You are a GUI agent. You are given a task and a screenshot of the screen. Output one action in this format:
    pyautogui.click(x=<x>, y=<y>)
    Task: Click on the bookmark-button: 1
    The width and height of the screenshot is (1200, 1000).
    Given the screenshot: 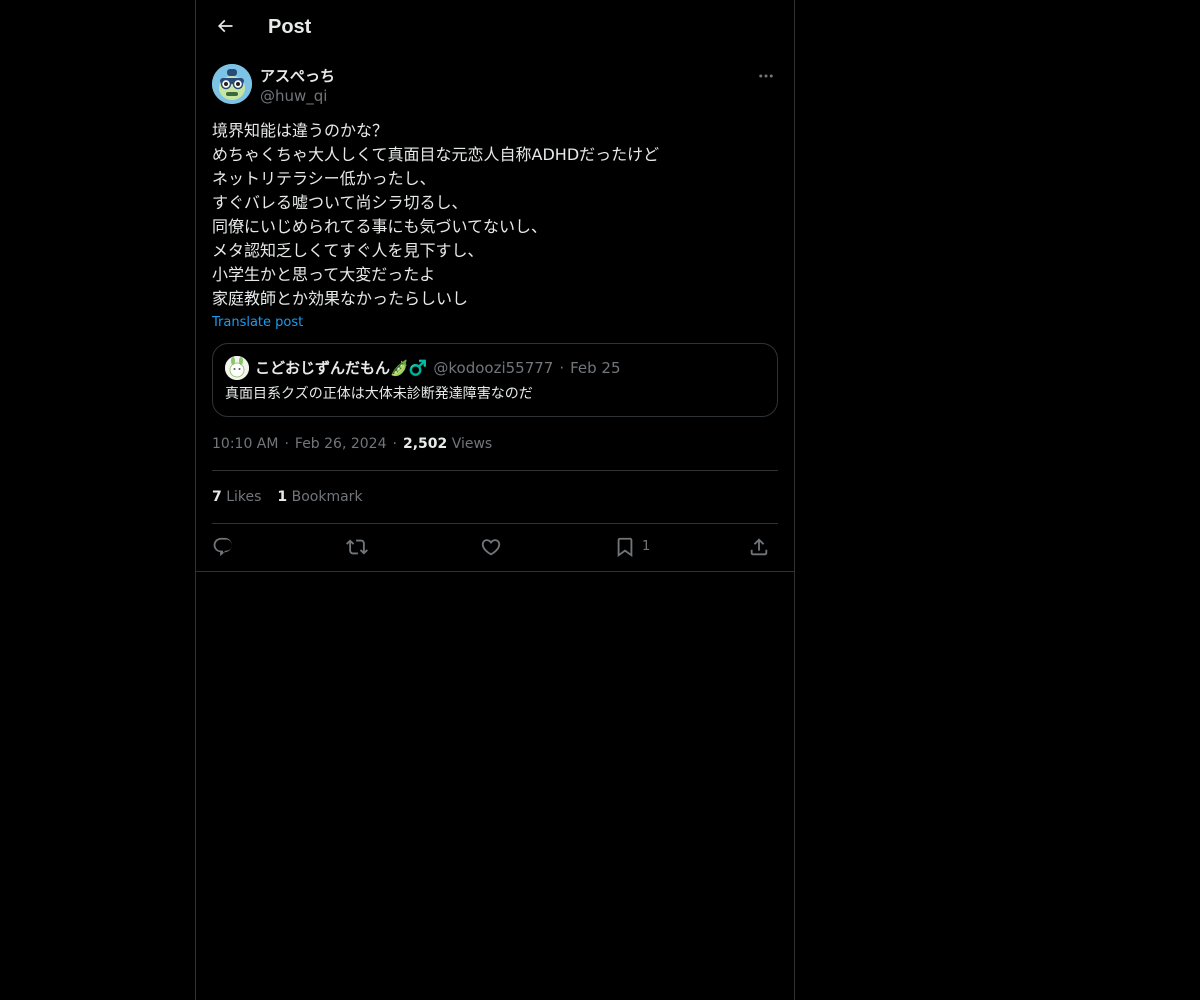 What is the action you would take?
    pyautogui.click(x=632, y=547)
    